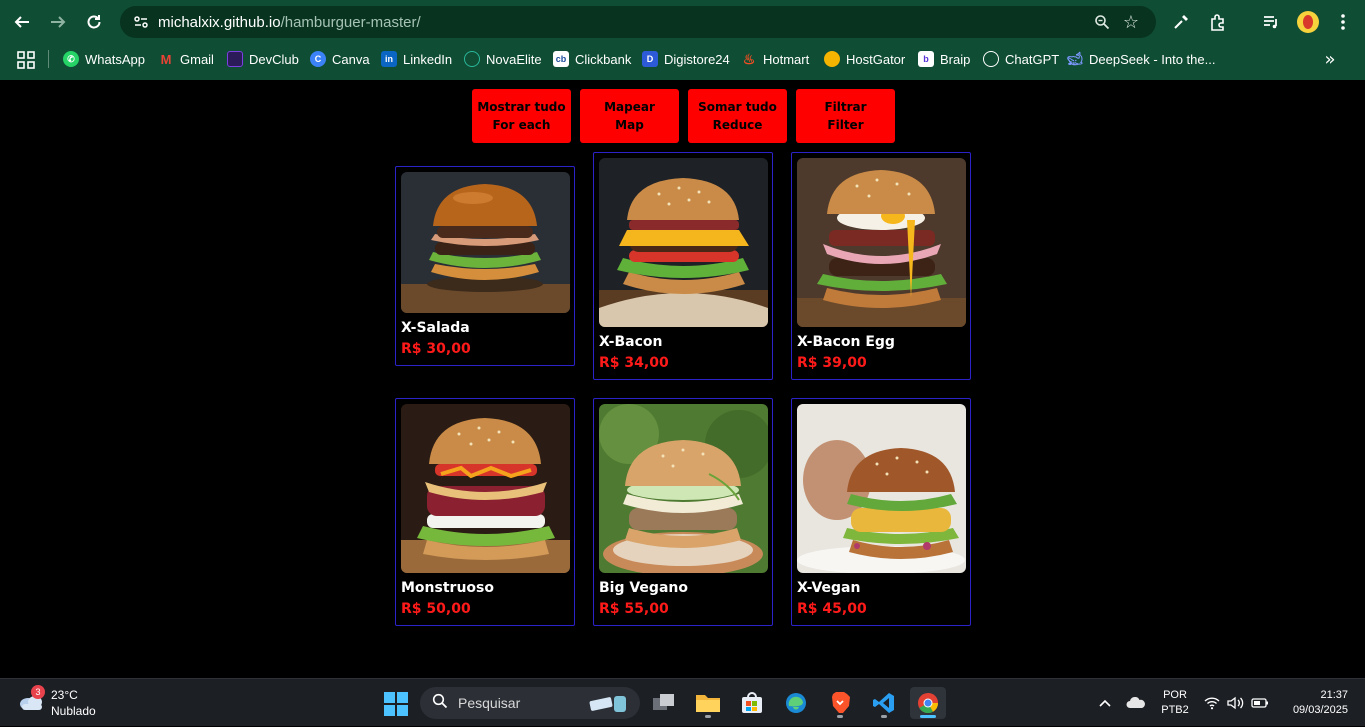 Image resolution: width=1365 pixels, height=727 pixels. I want to click on zoom-icon, so click(1102, 22).